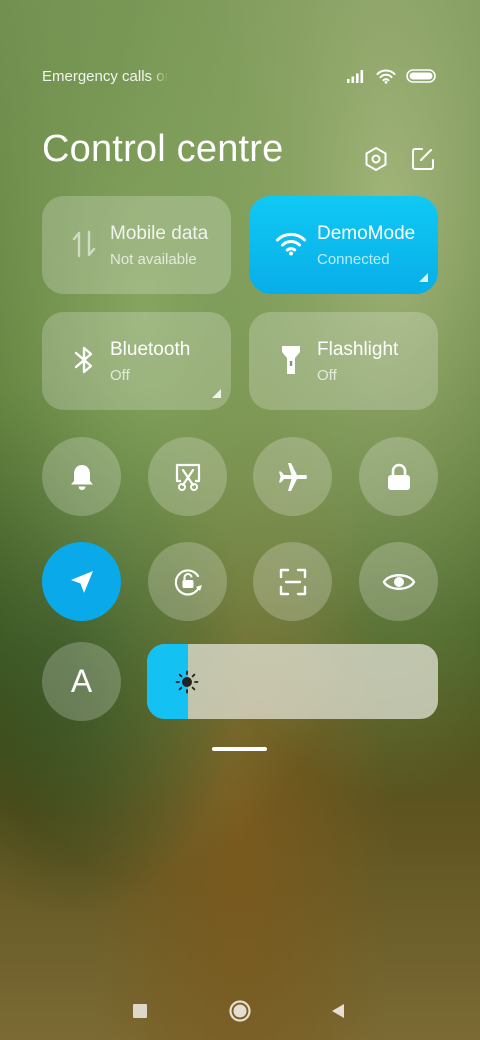 The height and width of the screenshot is (1040, 480). What do you see at coordinates (421, 76) in the screenshot?
I see `battery-icon` at bounding box center [421, 76].